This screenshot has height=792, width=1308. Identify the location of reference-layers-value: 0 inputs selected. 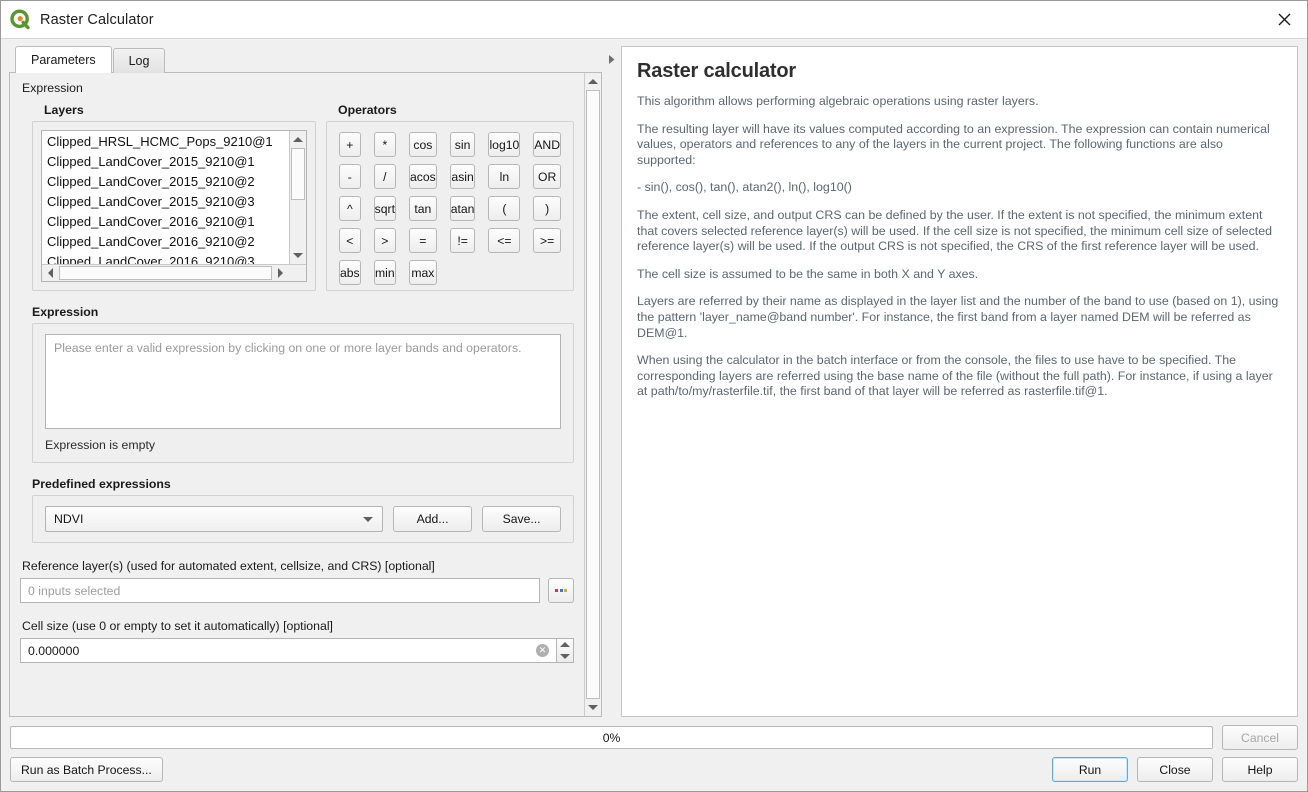
(74, 590).